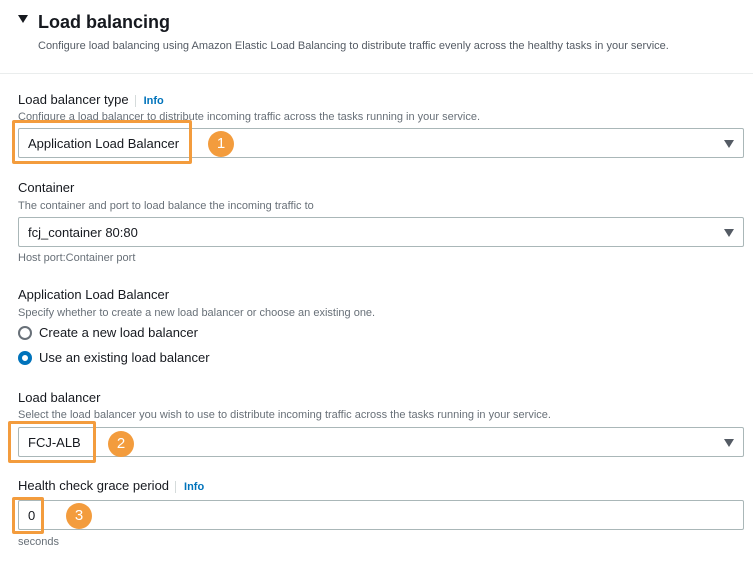 The width and height of the screenshot is (753, 568). I want to click on radio-unchecked-icon, so click(25, 333).